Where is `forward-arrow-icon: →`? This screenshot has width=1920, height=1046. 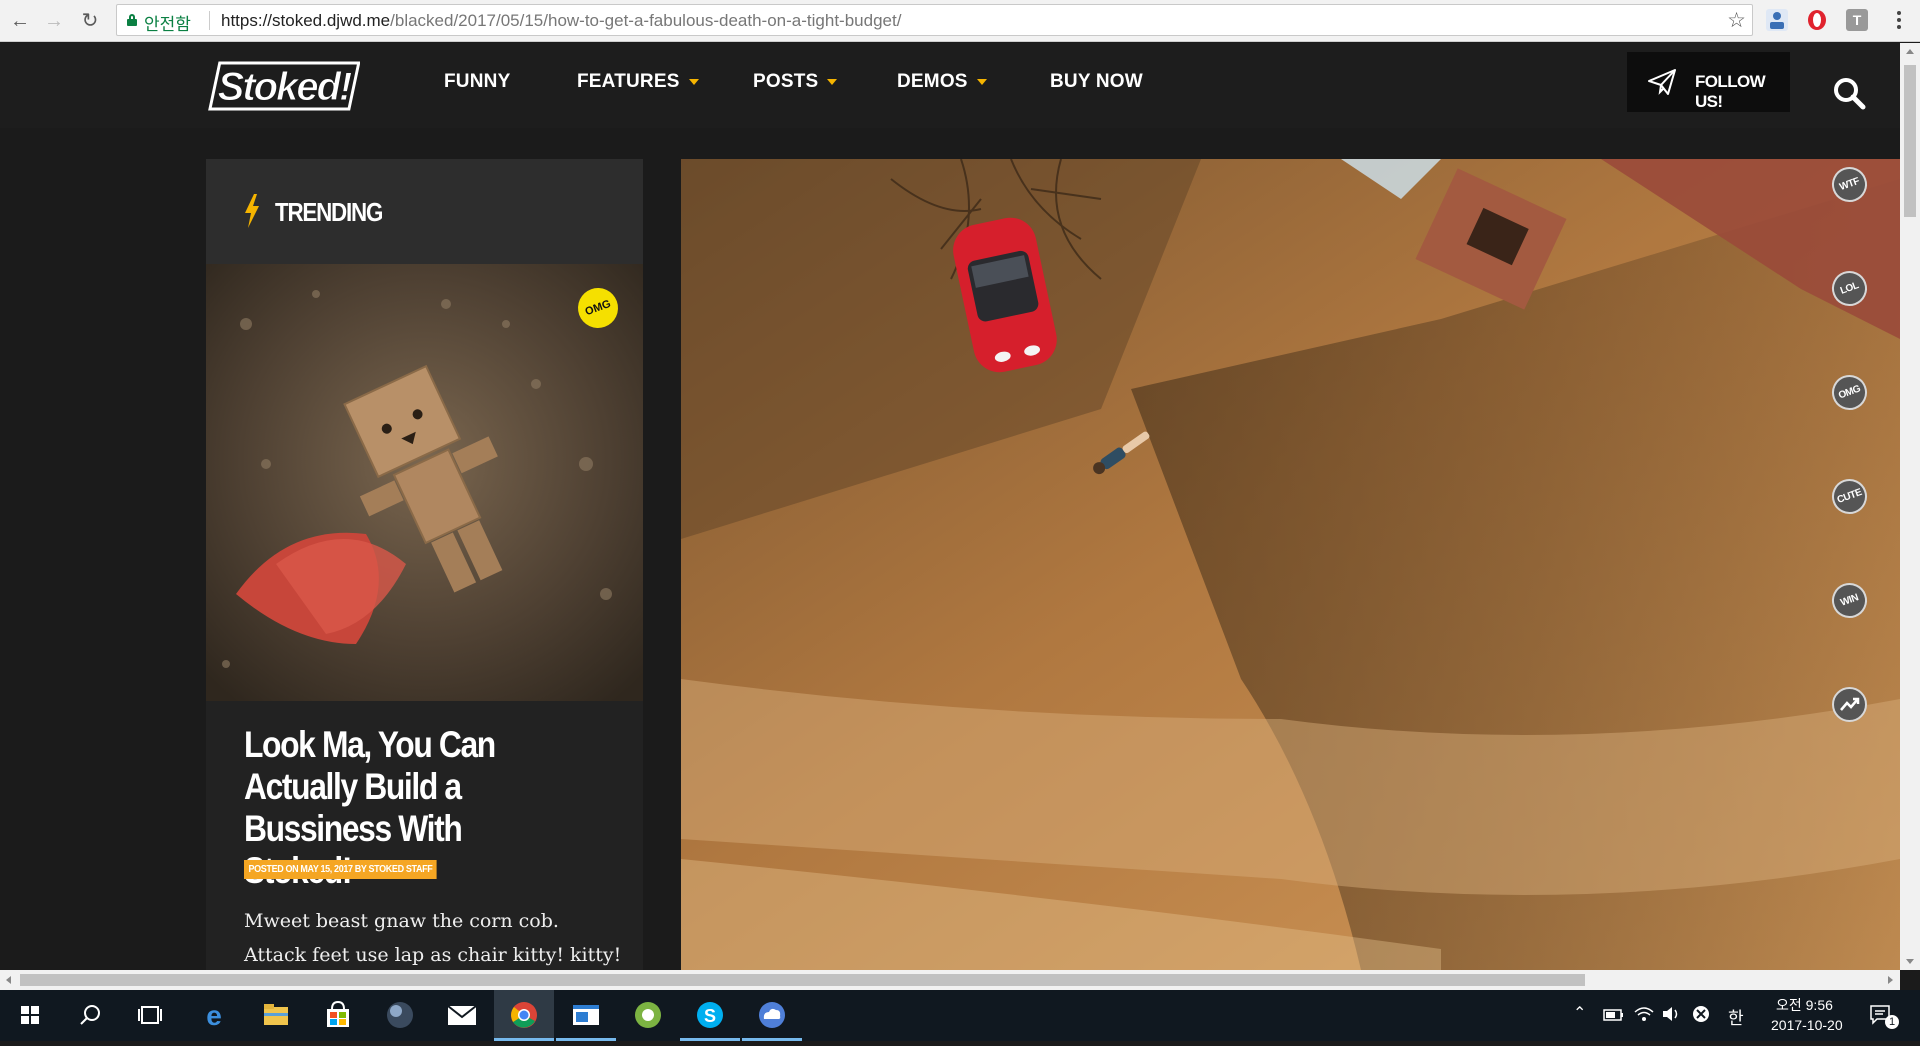
forward-arrow-icon: → is located at coordinates (54, 21).